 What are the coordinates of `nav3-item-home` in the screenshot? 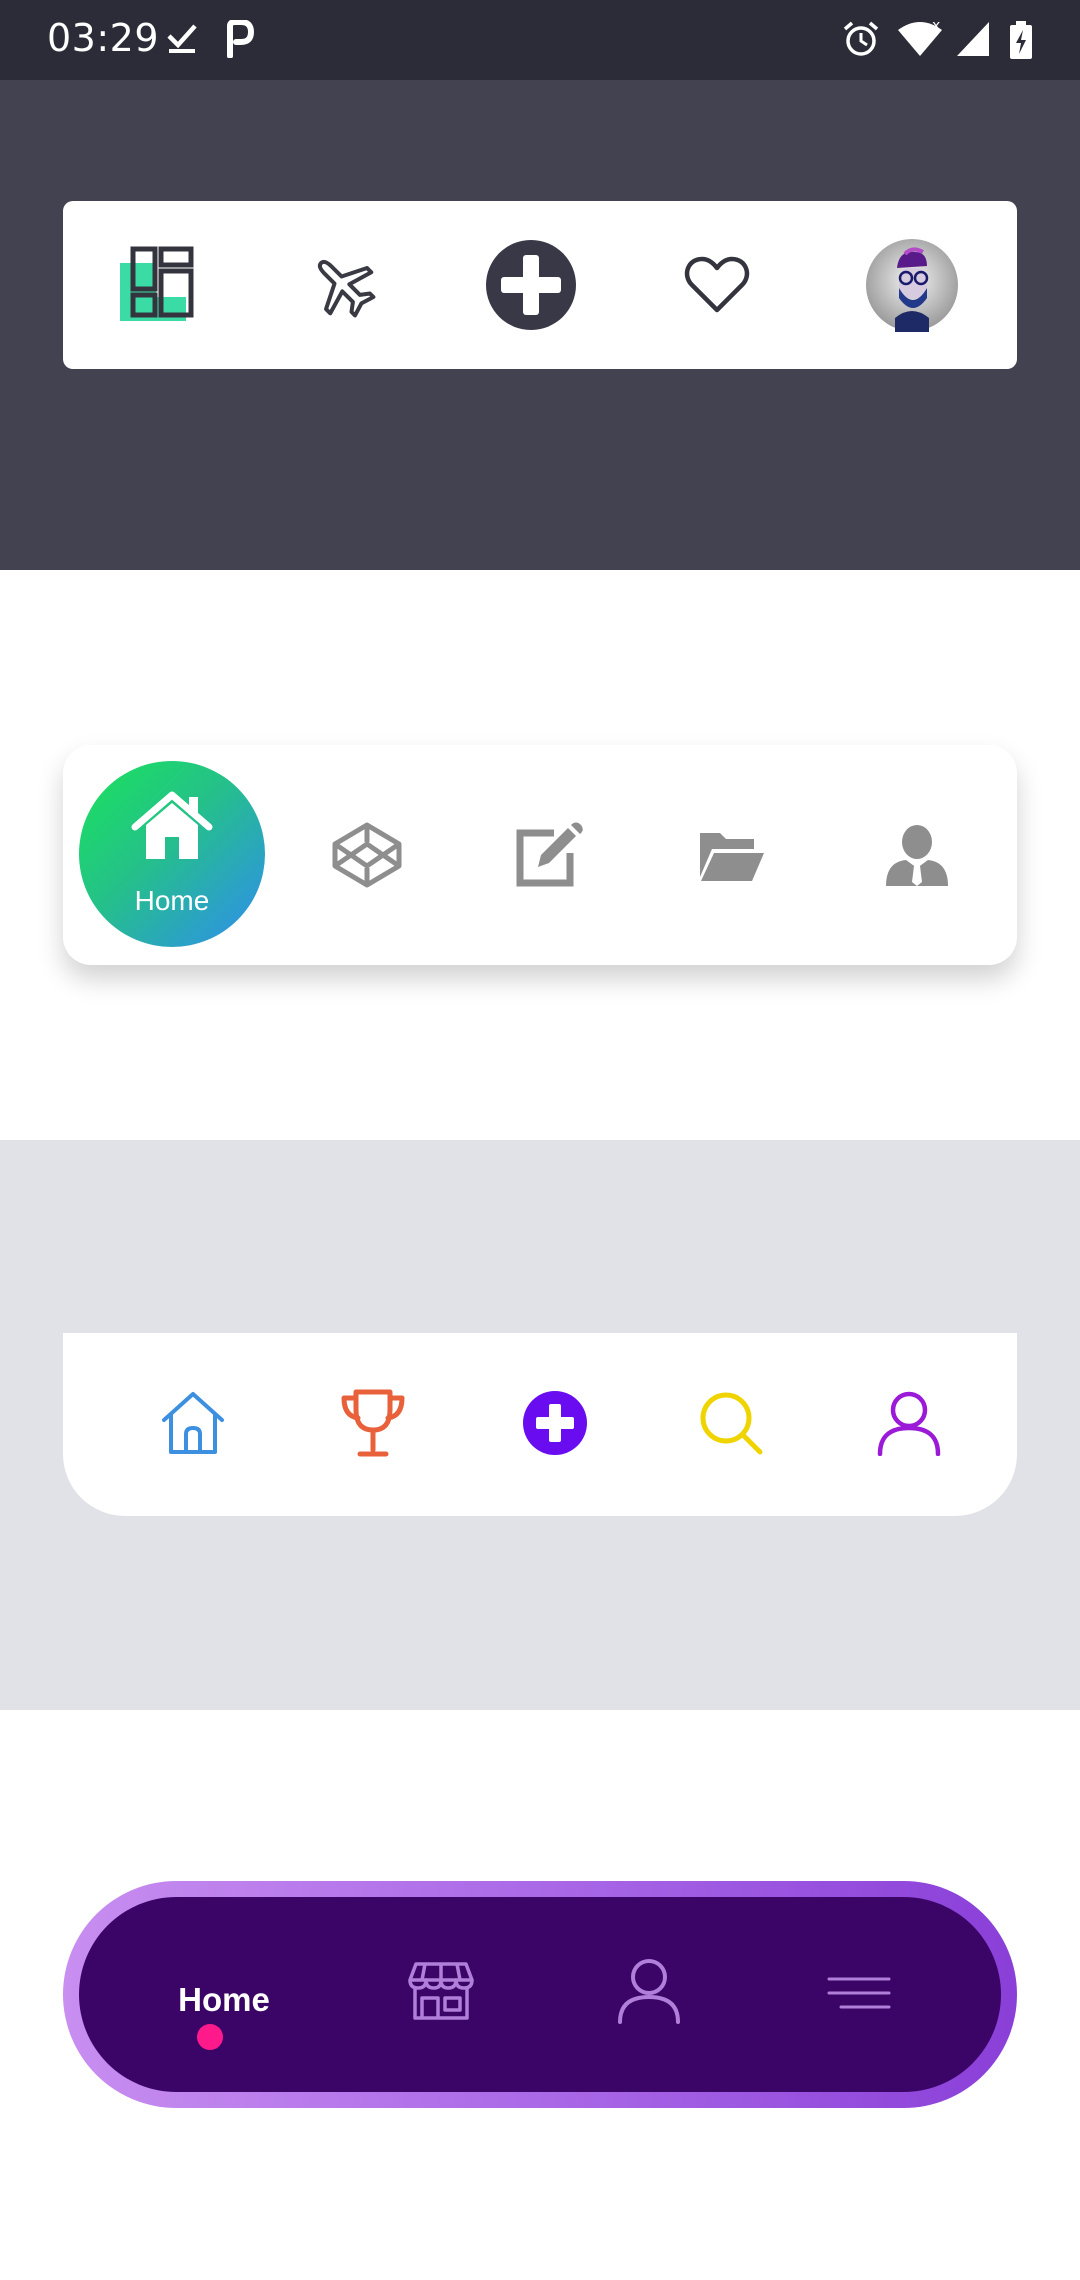 It's located at (193, 1423).